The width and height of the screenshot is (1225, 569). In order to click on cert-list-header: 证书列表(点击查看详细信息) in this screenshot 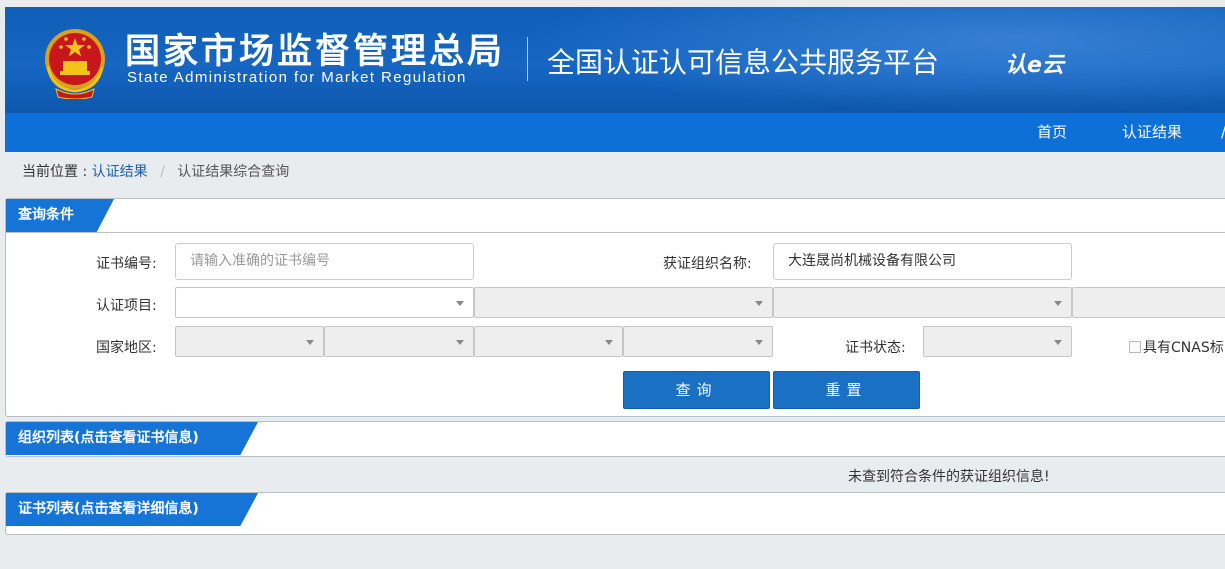, I will do `click(615, 510)`.